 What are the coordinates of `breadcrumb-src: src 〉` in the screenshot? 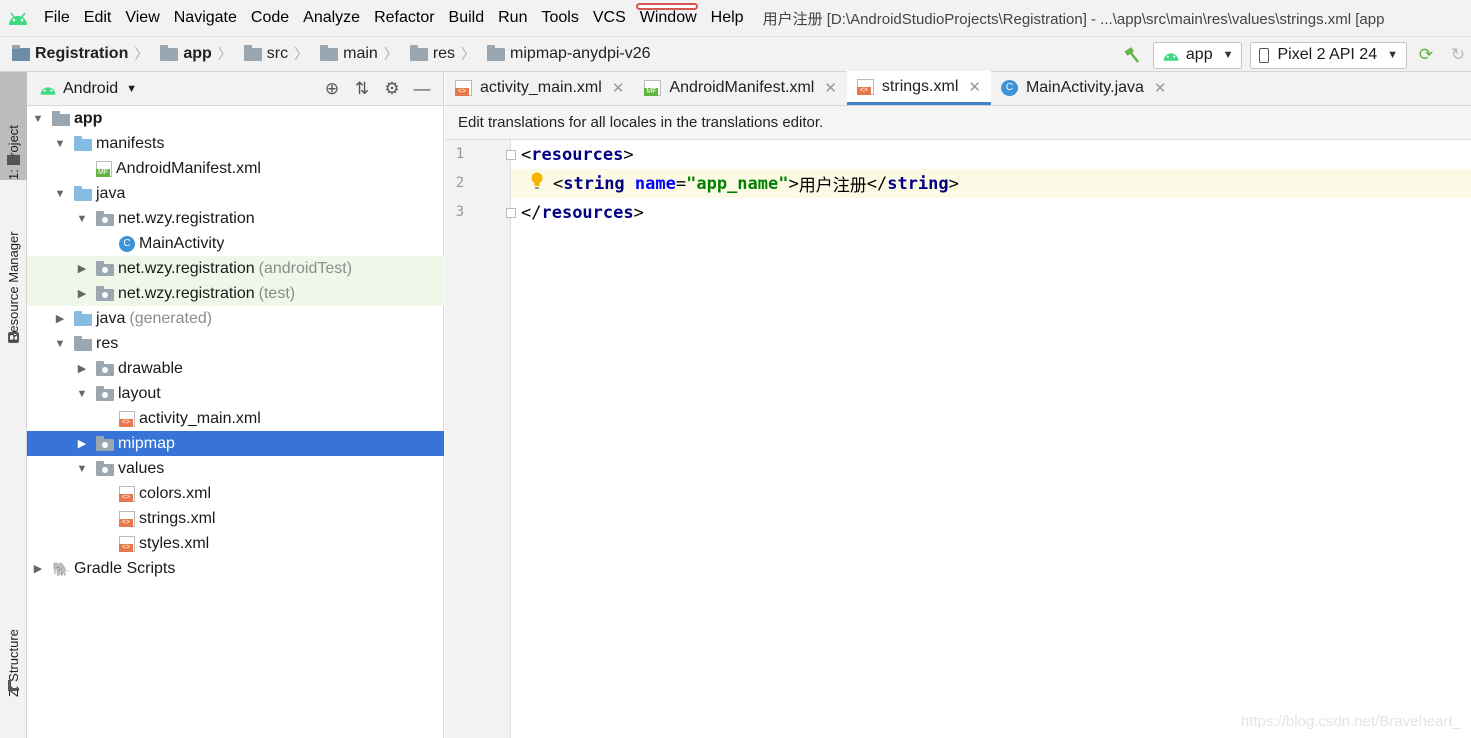 It's located at (270, 54).